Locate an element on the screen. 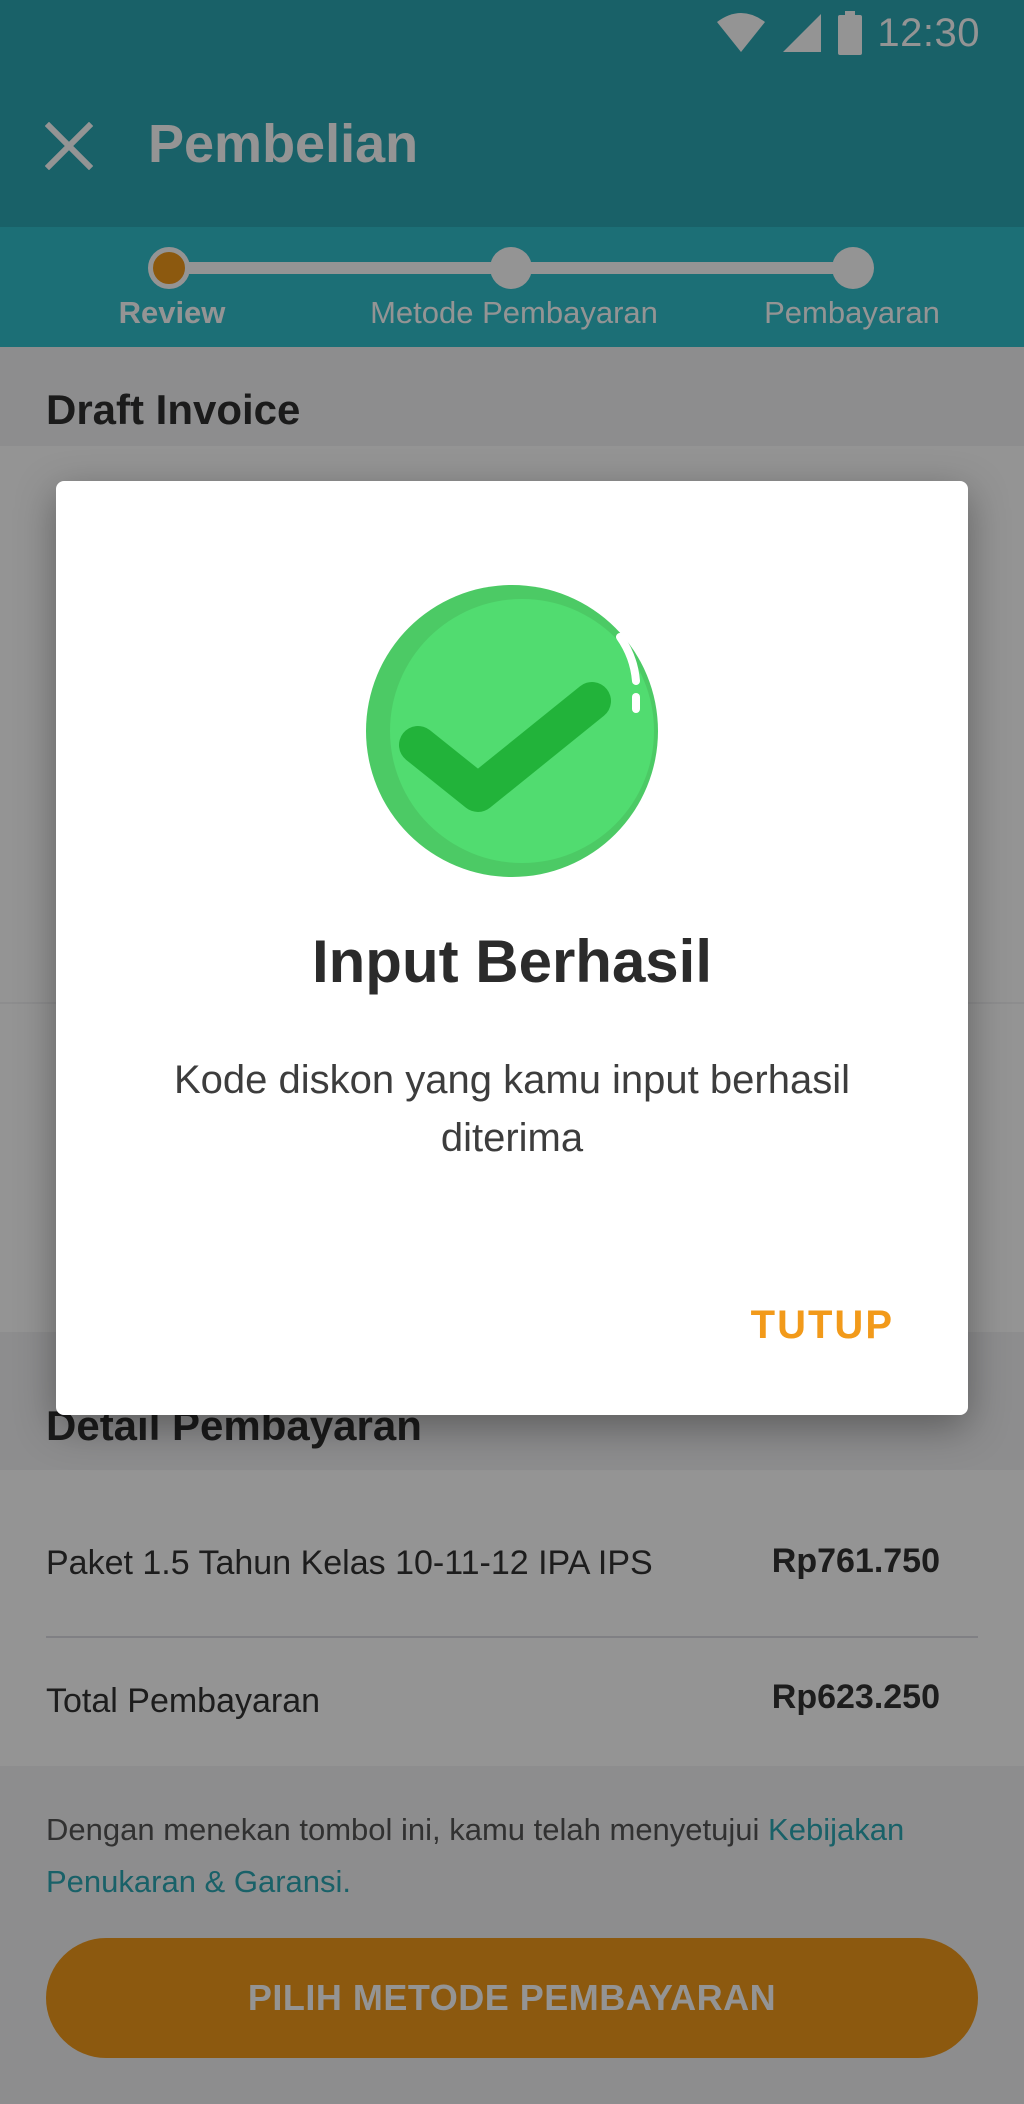 The height and width of the screenshot is (2104, 1024). check-circle-icon is located at coordinates (512, 731).